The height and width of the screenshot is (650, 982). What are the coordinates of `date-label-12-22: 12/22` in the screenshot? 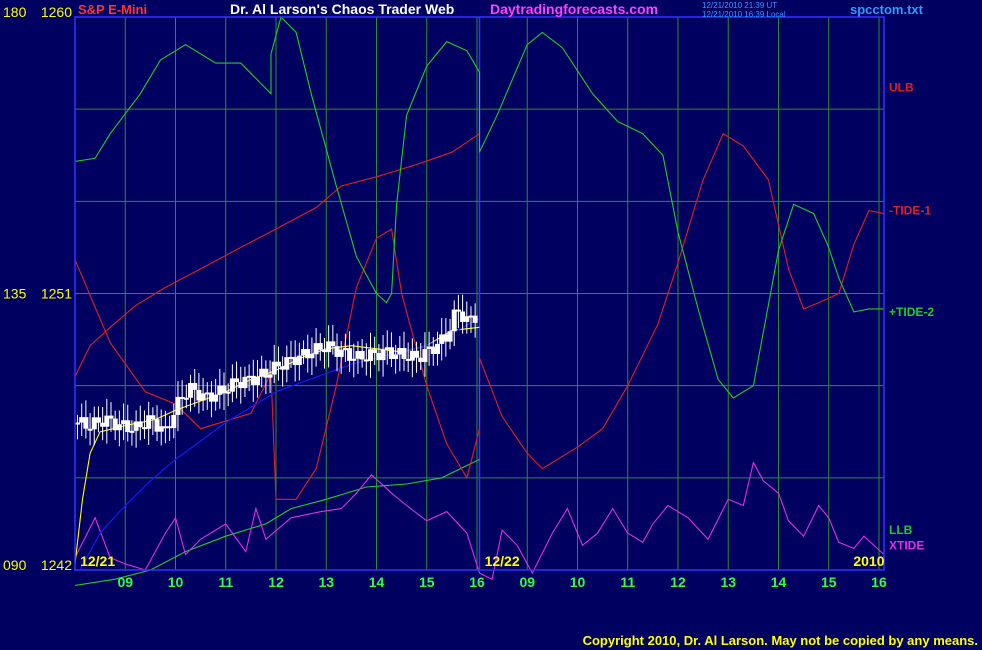 It's located at (502, 561).